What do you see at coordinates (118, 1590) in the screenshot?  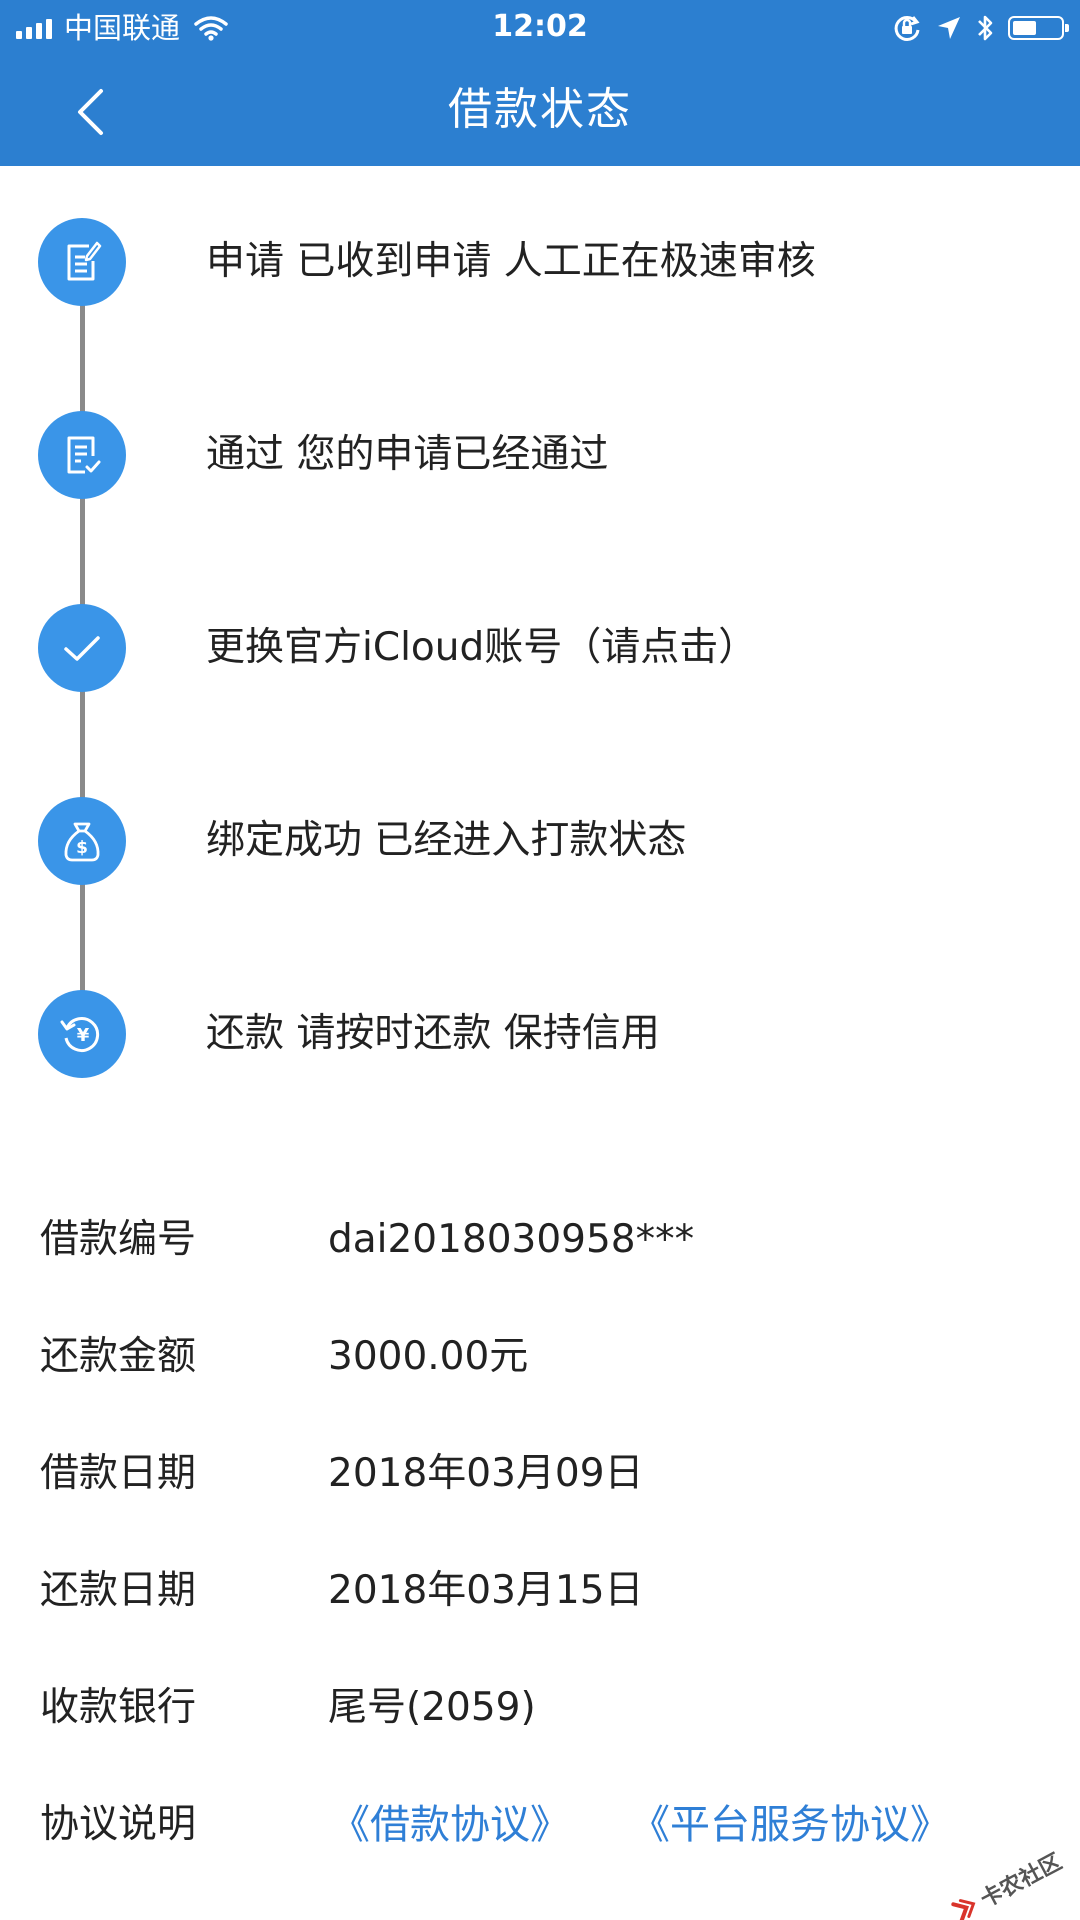 I see `detail-label: 还款日期` at bounding box center [118, 1590].